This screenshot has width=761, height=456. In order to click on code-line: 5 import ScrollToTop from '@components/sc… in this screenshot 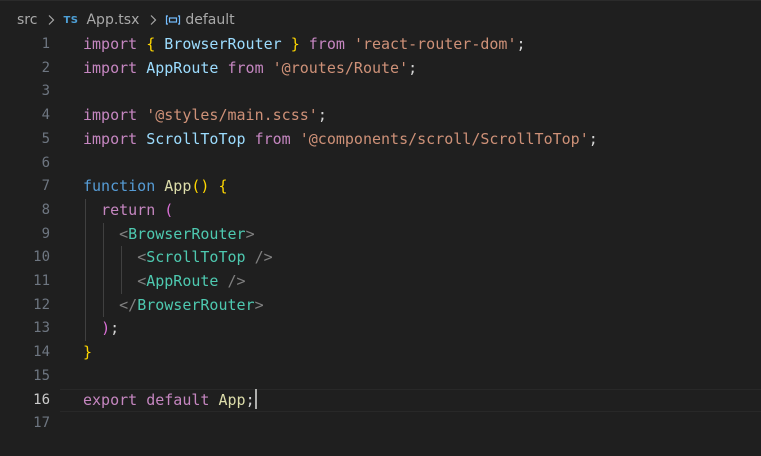, I will do `click(380, 140)`.